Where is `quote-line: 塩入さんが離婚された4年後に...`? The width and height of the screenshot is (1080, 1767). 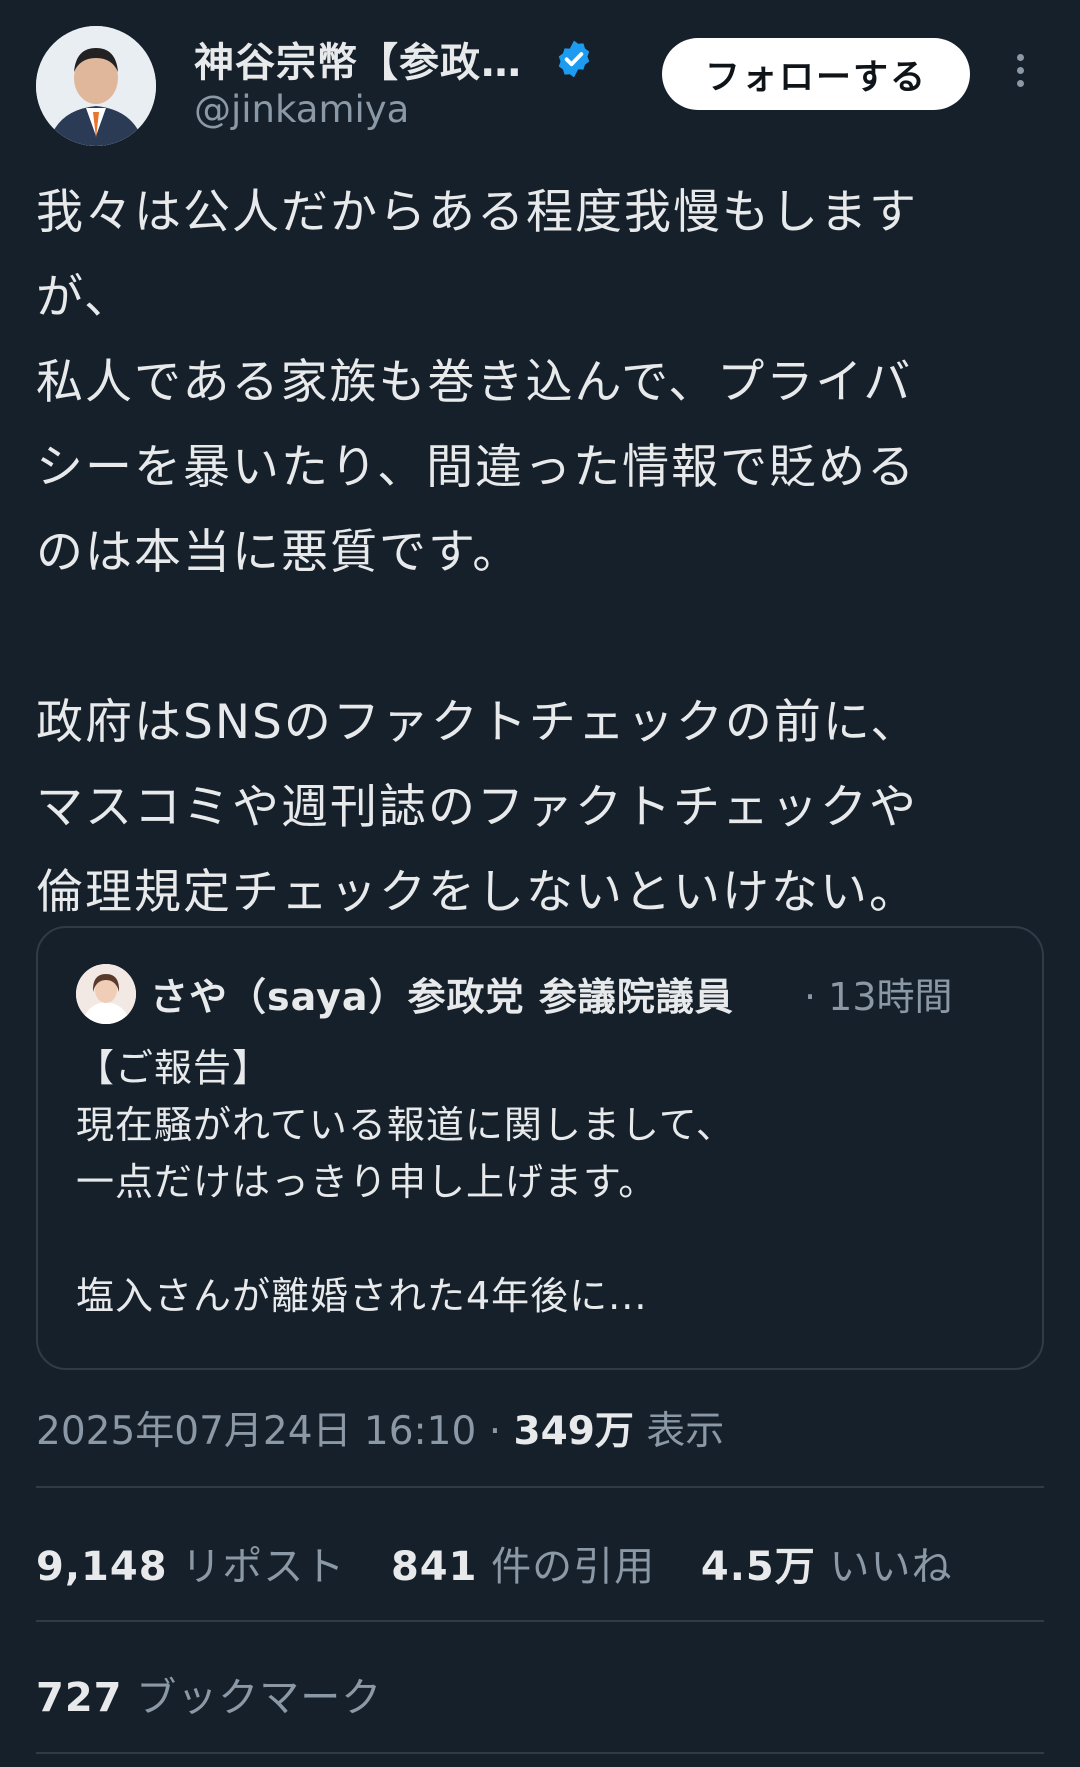
quote-line: 塩入さんが離婚された4年後に... is located at coordinates (362, 1296).